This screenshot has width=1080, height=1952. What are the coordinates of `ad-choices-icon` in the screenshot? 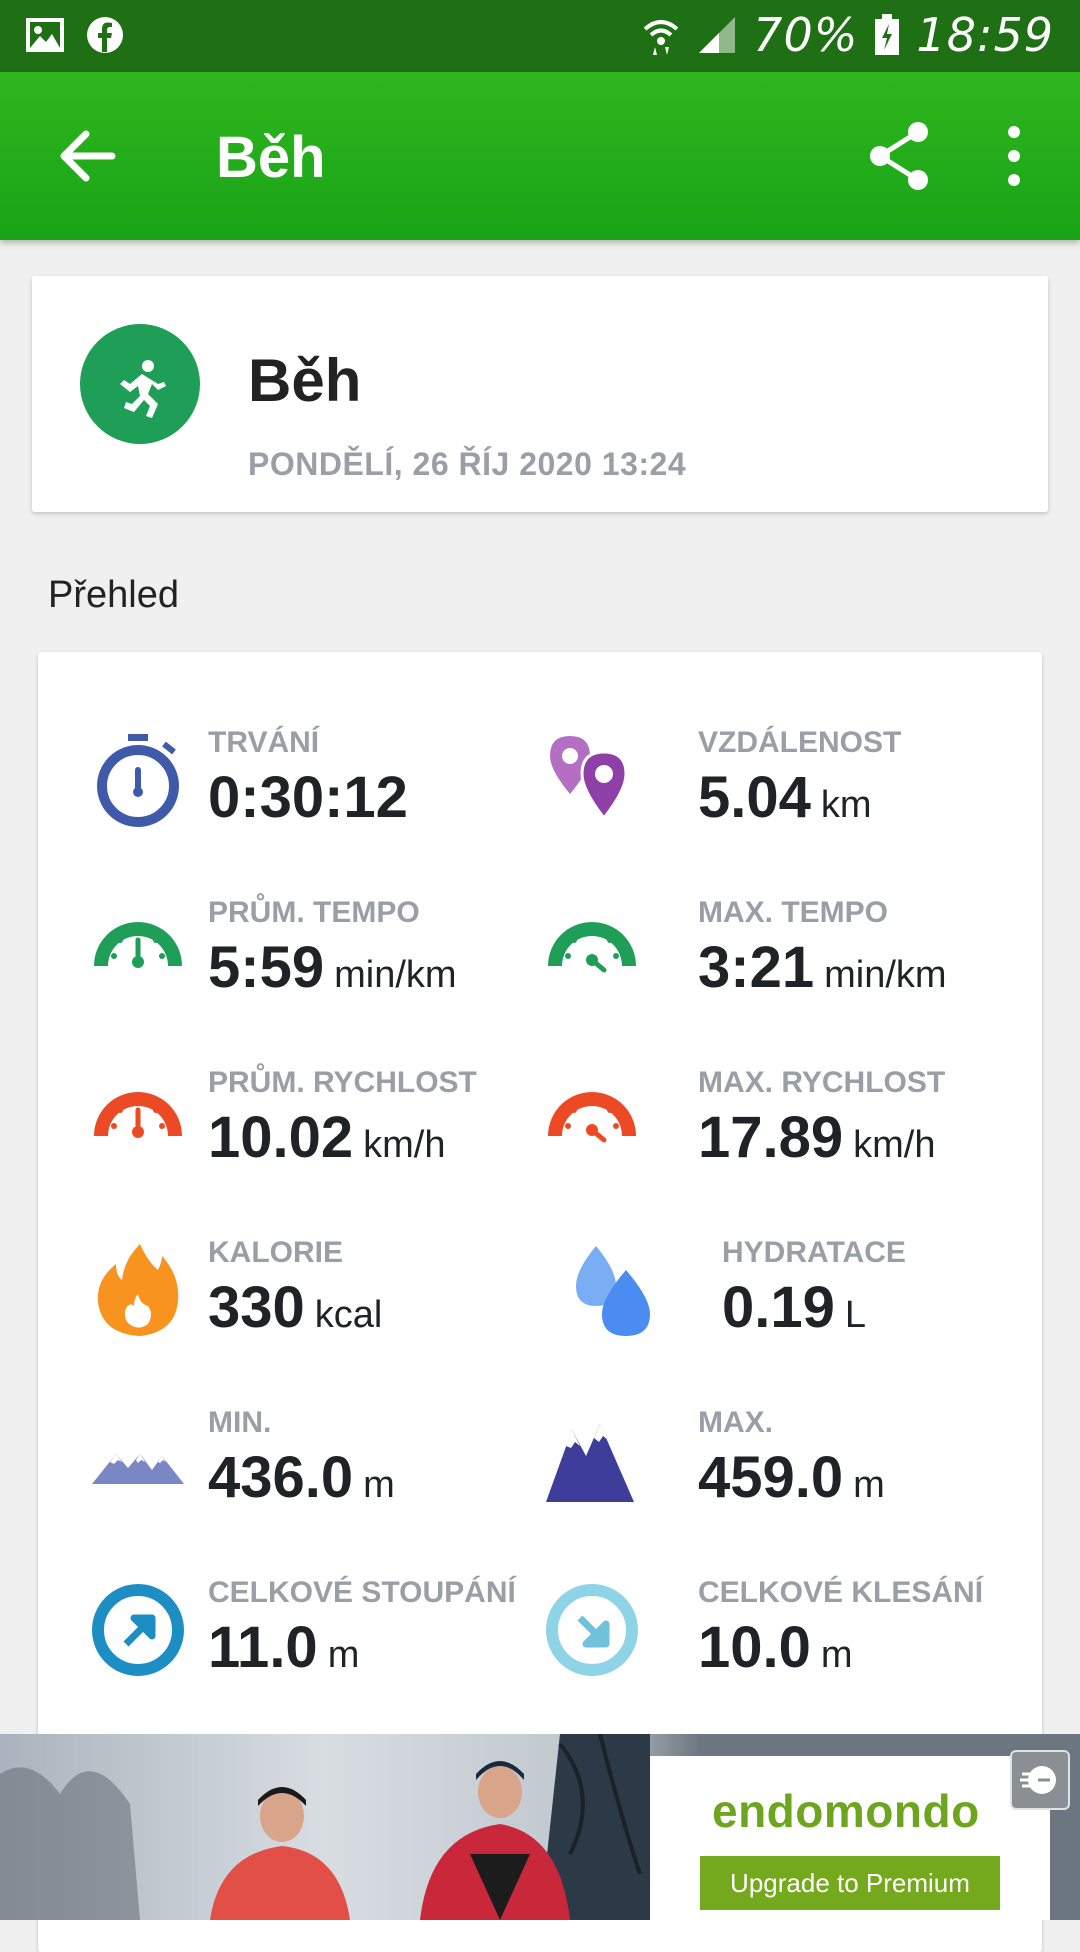 It's located at (1040, 1780).